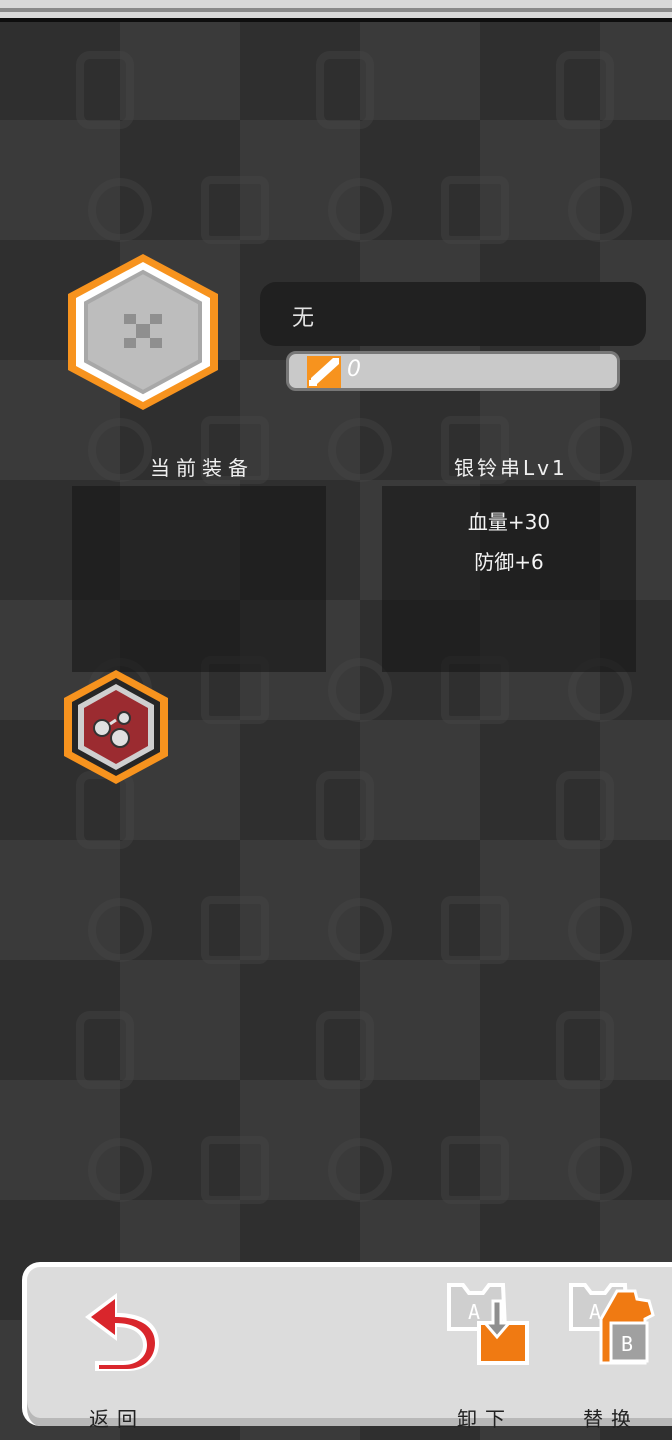 This screenshot has width=672, height=1440. I want to click on power-bar: 0, so click(453, 371).